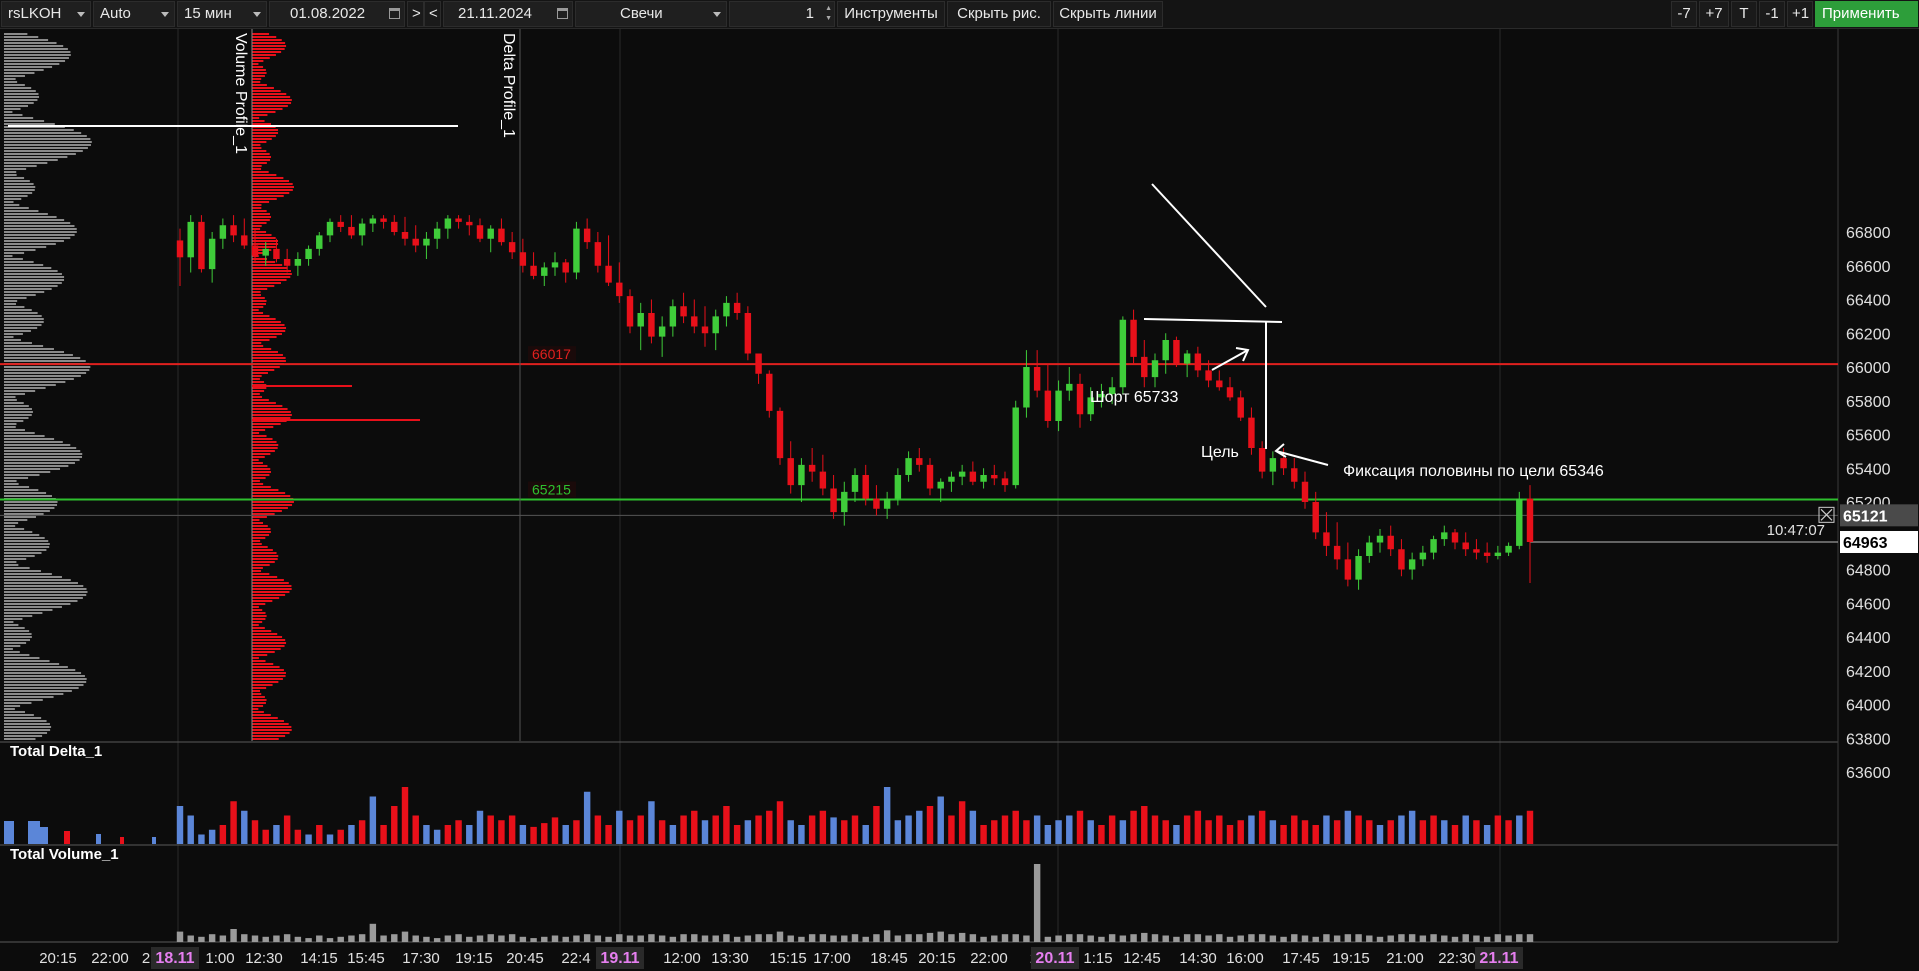 Image resolution: width=1919 pixels, height=971 pixels. I want to click on stepper-arrows-icon: ▲ ▼, so click(827, 14).